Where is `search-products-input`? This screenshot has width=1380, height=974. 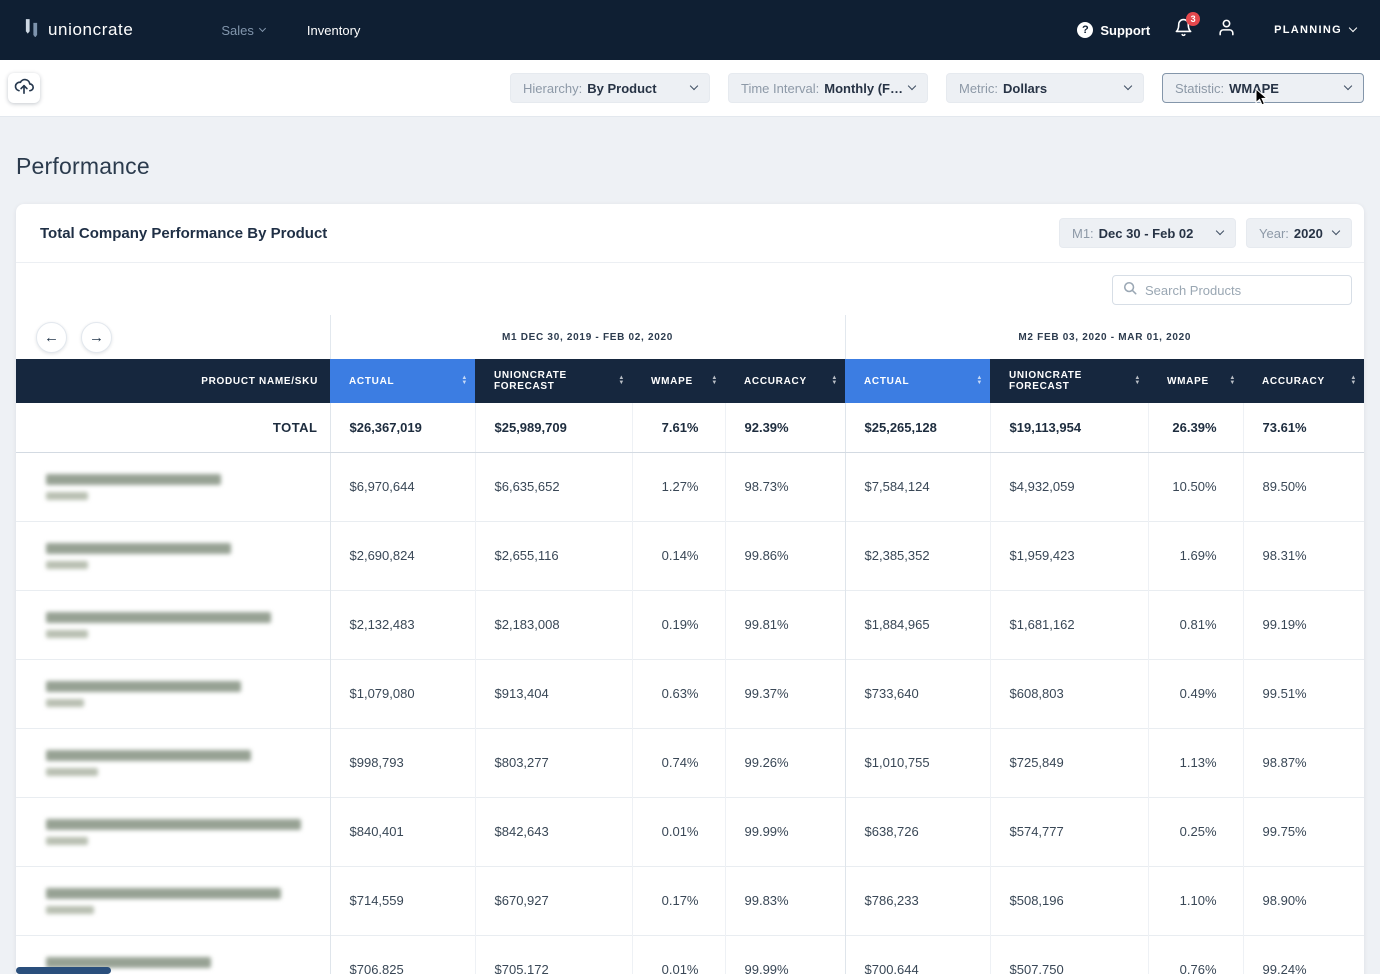
search-products-input is located at coordinates (1243, 290).